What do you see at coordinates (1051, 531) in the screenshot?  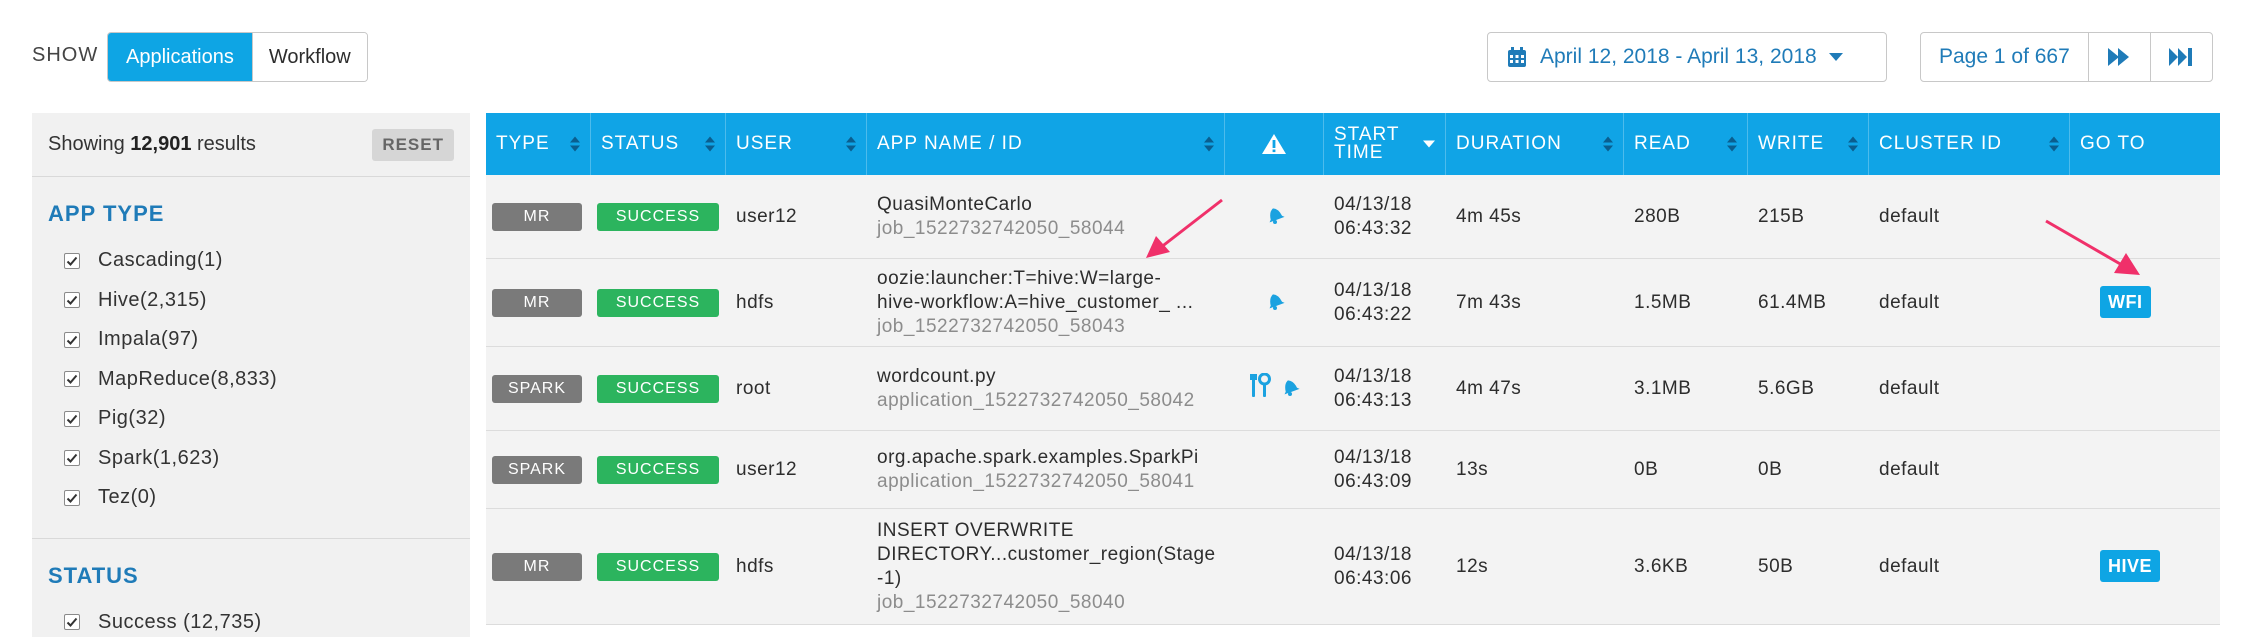 I see `app-name: INSERT OVERWRITE` at bounding box center [1051, 531].